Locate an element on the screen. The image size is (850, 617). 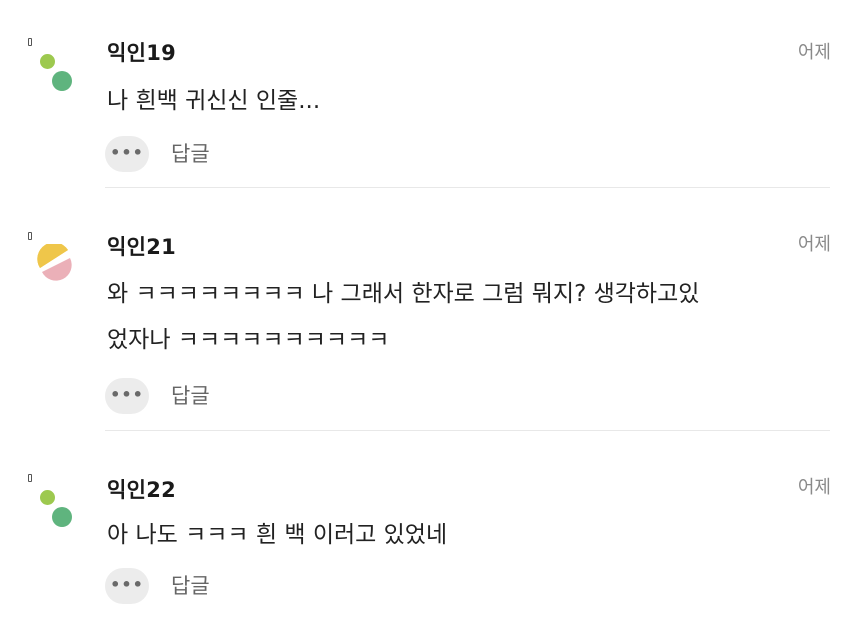
comment-author: 익인21 is located at coordinates (142, 247).